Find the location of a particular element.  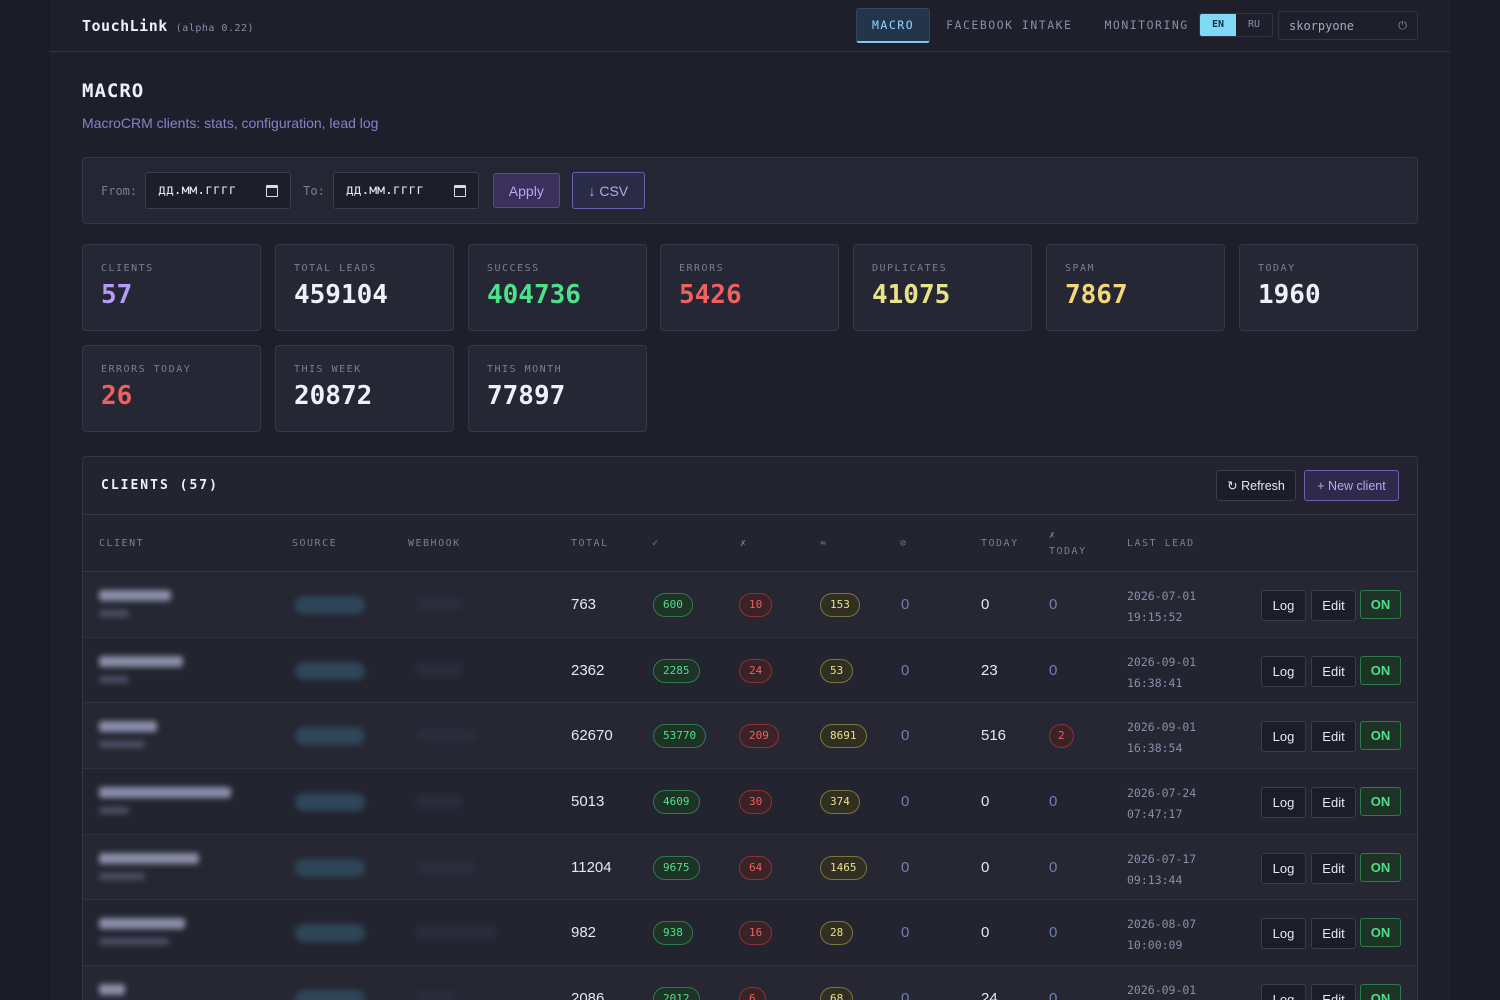

new-client-button: + New client is located at coordinates (1351, 485).